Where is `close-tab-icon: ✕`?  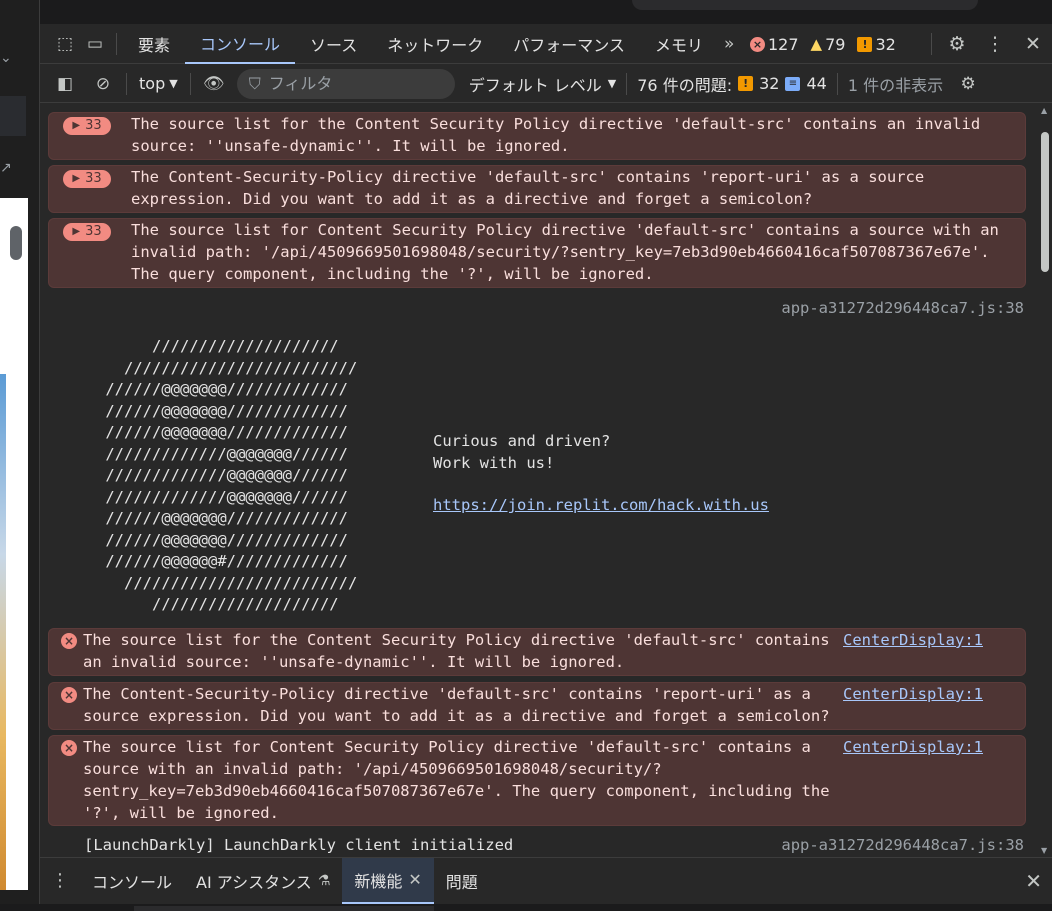
close-tab-icon: ✕ is located at coordinates (414, 879).